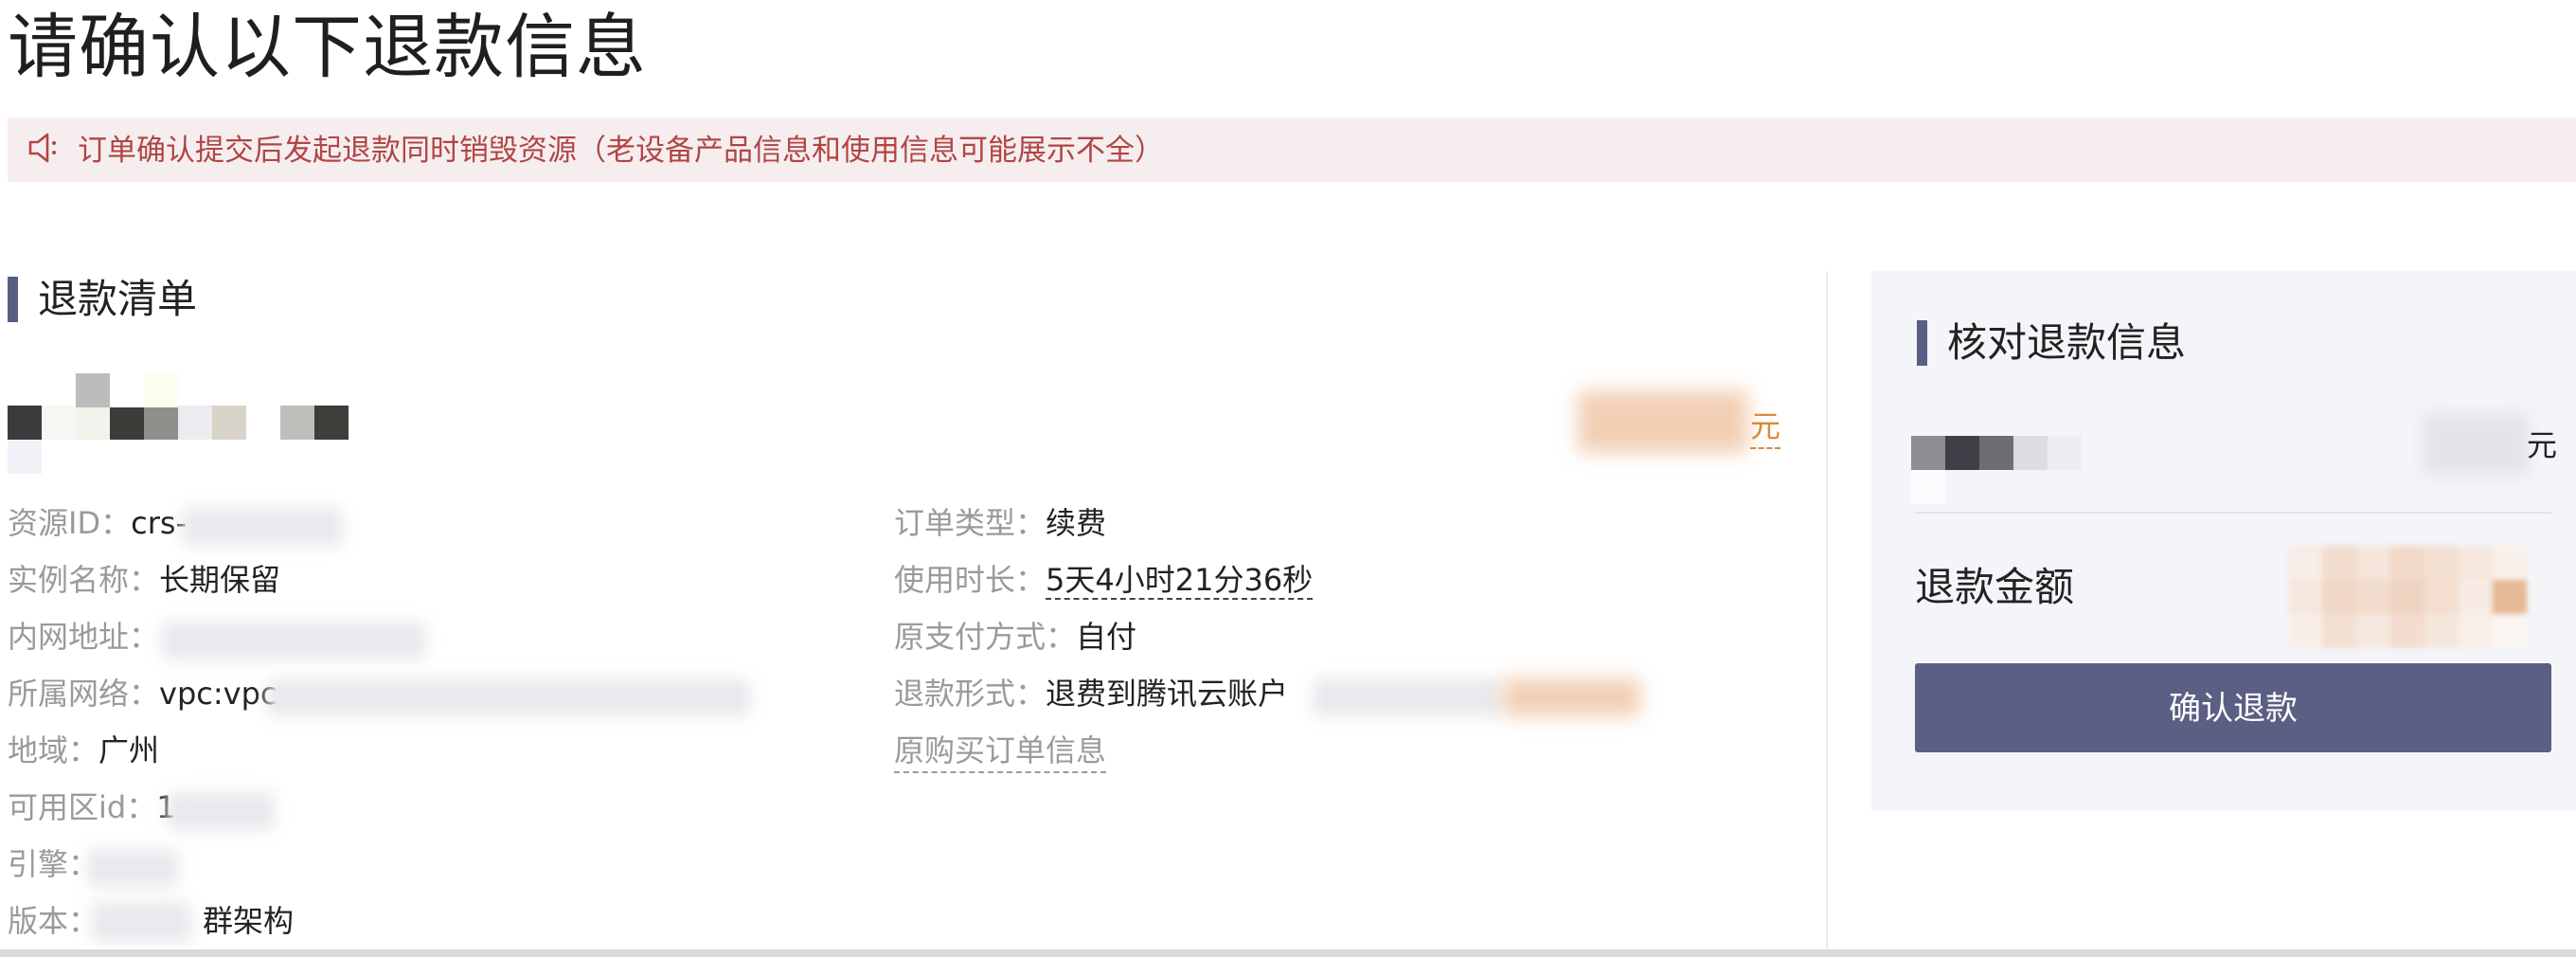 This screenshot has width=2576, height=957. What do you see at coordinates (2233, 707) in the screenshot?
I see `confirm-refund-button: 确认退款` at bounding box center [2233, 707].